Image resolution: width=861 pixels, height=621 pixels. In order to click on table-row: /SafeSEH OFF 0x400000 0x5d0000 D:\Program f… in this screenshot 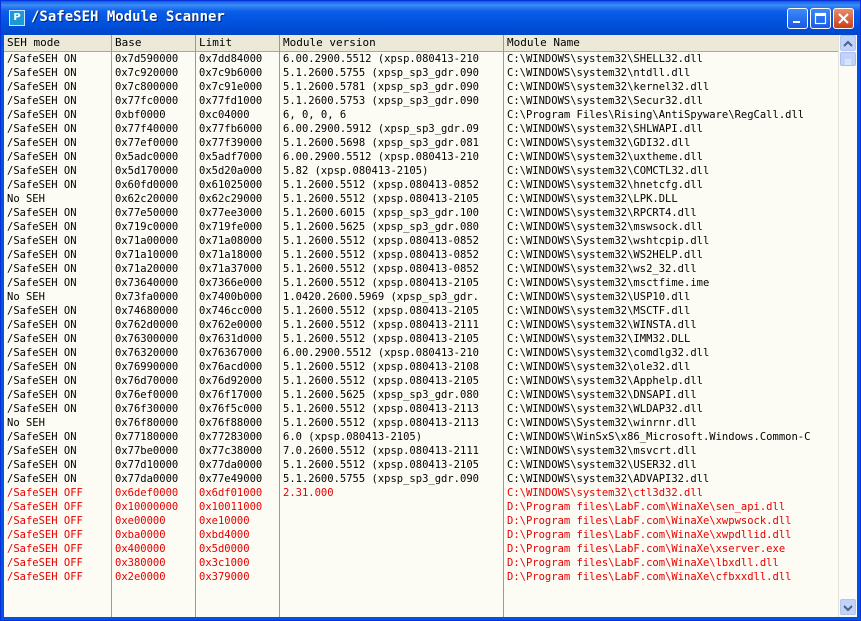, I will do `click(421, 549)`.